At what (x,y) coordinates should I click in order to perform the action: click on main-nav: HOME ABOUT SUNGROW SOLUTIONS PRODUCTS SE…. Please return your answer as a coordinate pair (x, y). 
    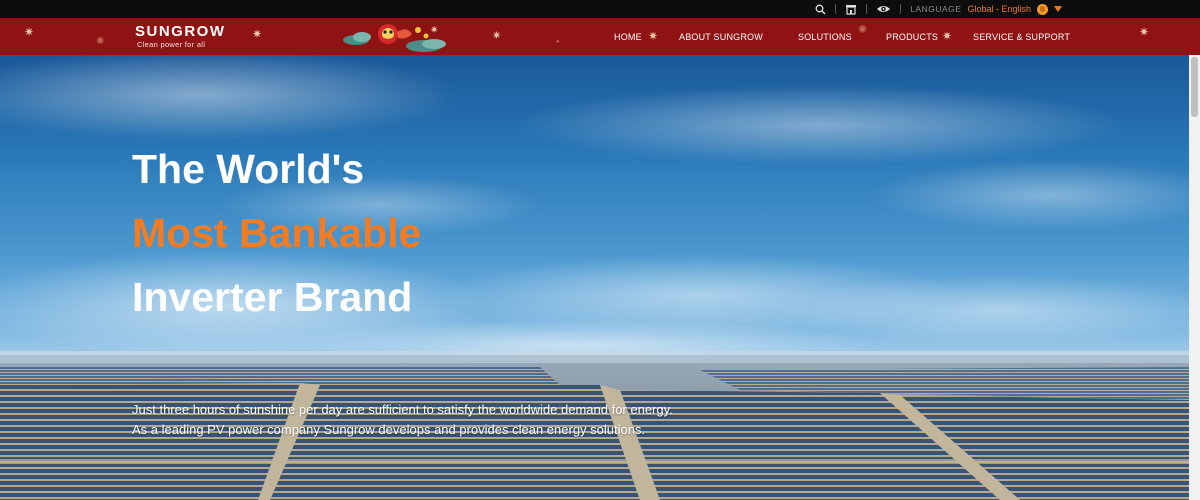
    Looking at the image, I should click on (600, 36).